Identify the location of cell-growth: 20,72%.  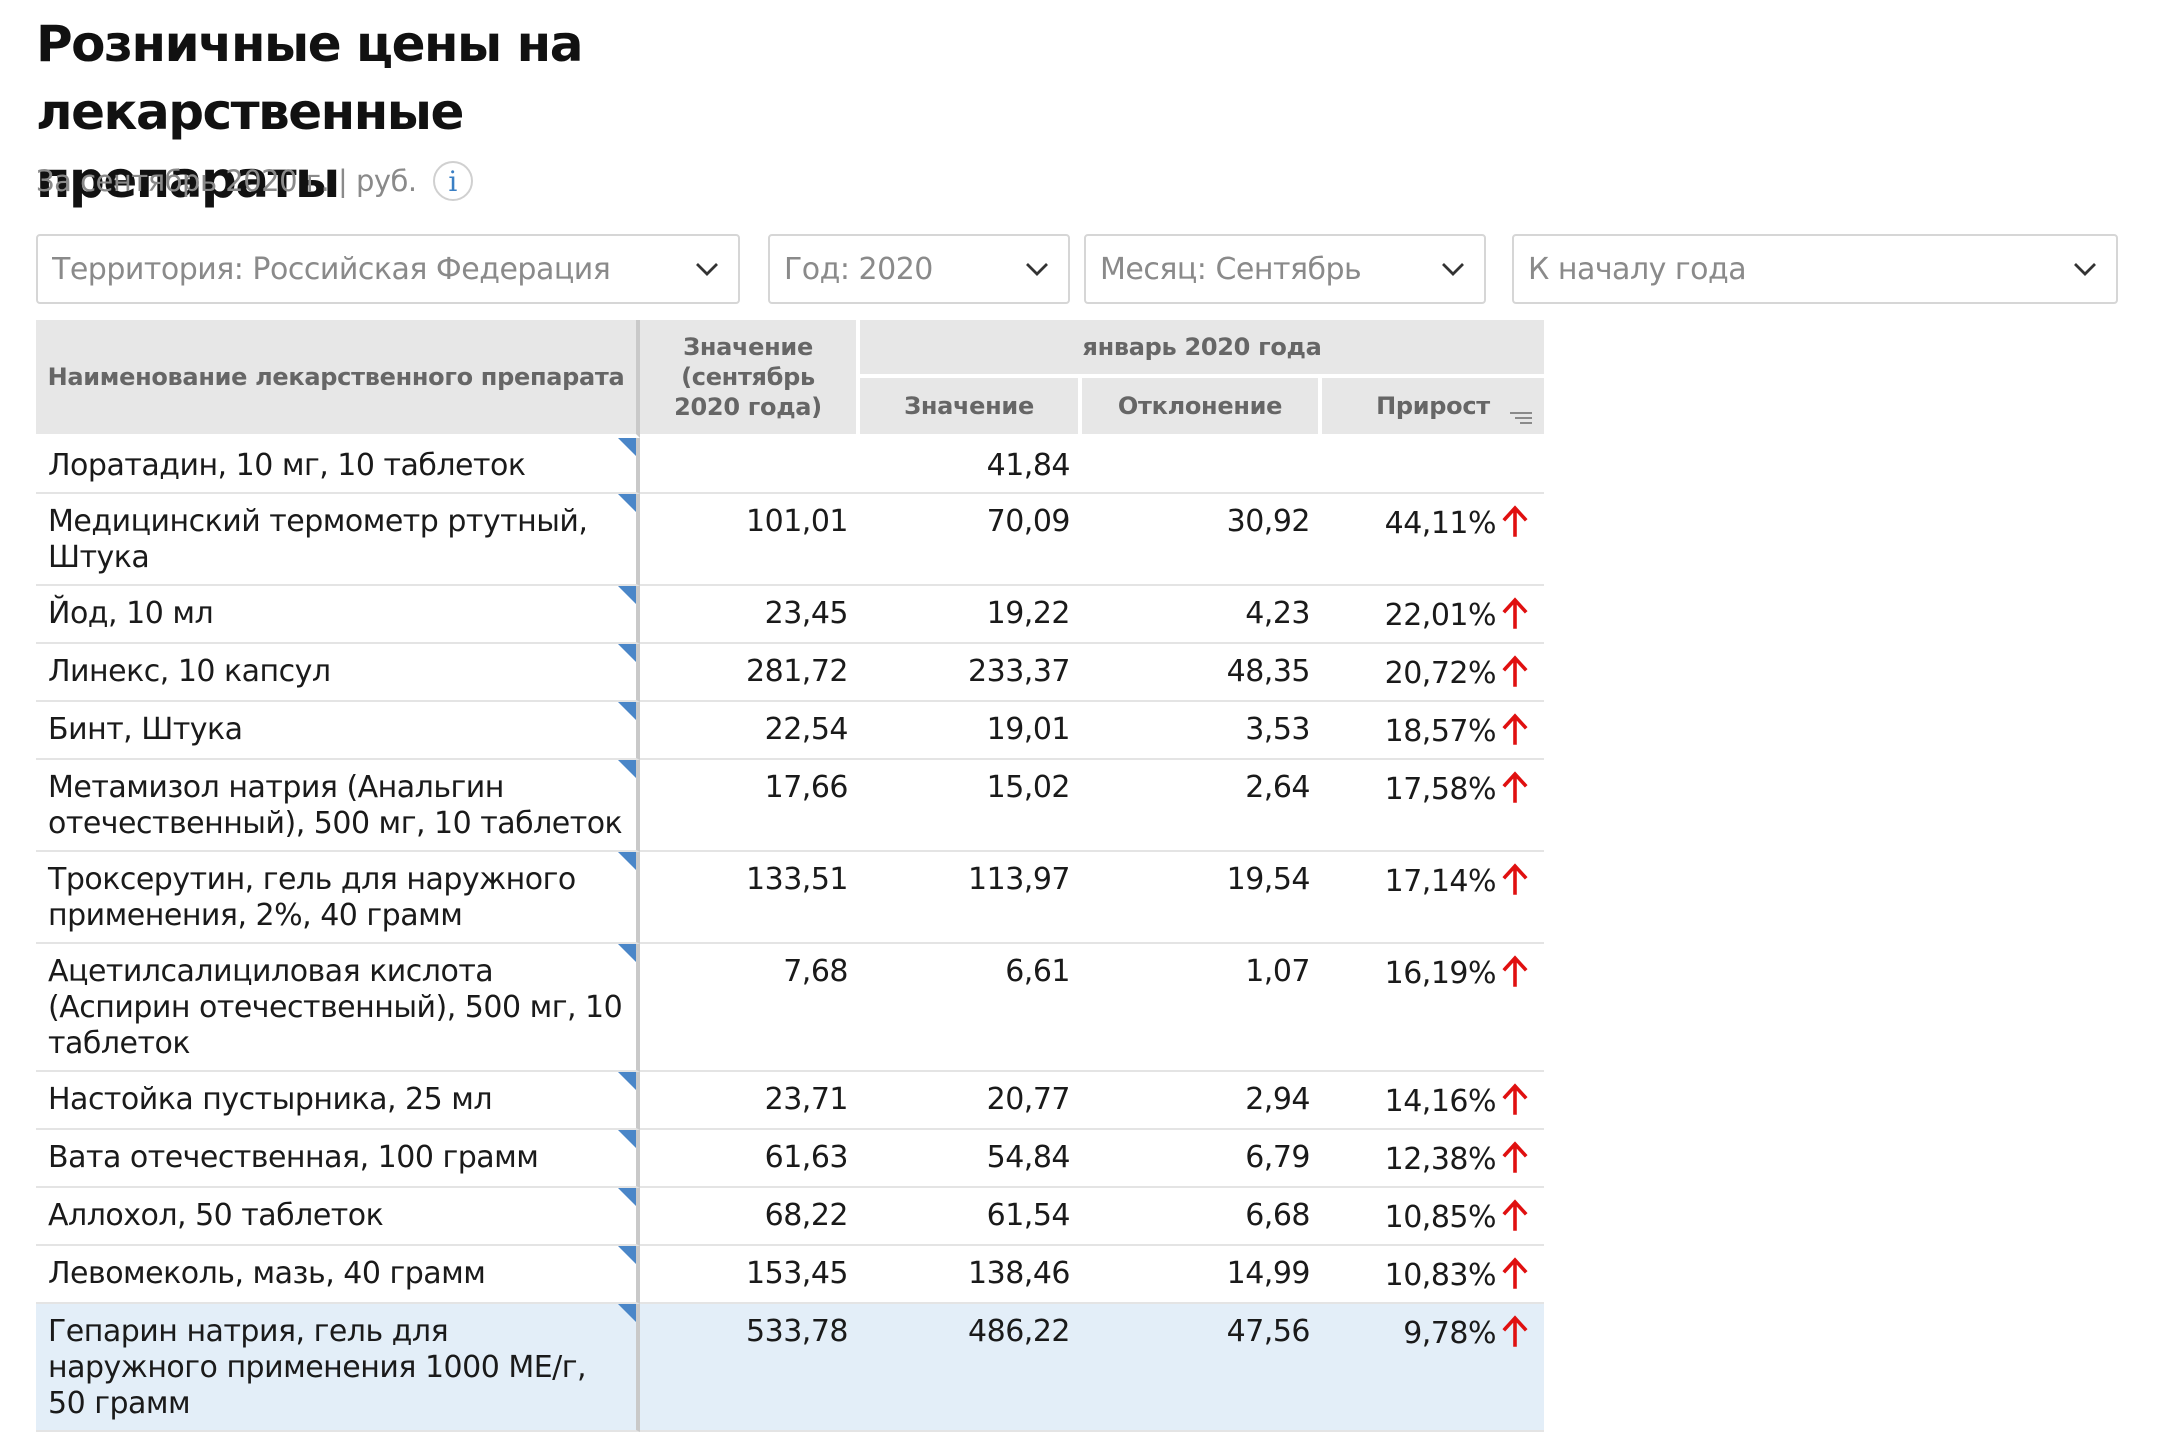
(1433, 673).